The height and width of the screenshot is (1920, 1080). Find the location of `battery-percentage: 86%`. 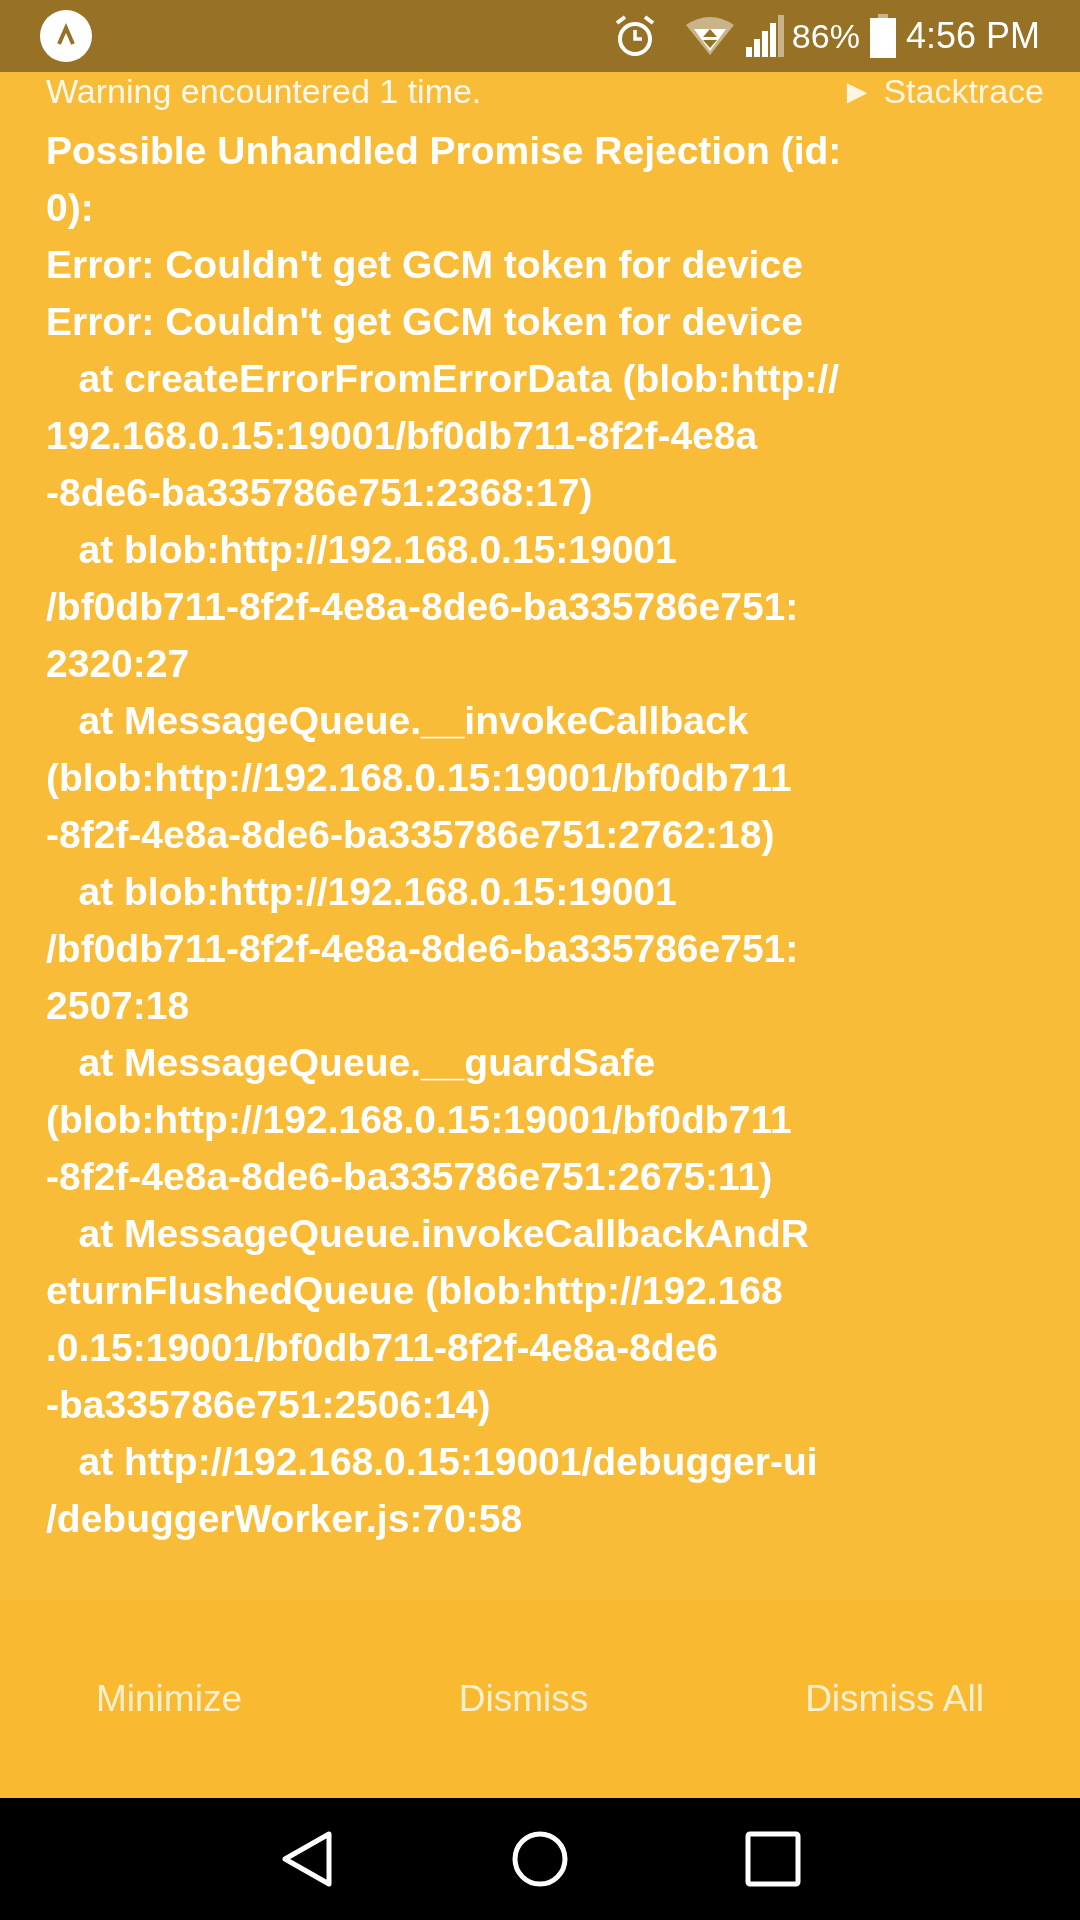

battery-percentage: 86% is located at coordinates (825, 36).